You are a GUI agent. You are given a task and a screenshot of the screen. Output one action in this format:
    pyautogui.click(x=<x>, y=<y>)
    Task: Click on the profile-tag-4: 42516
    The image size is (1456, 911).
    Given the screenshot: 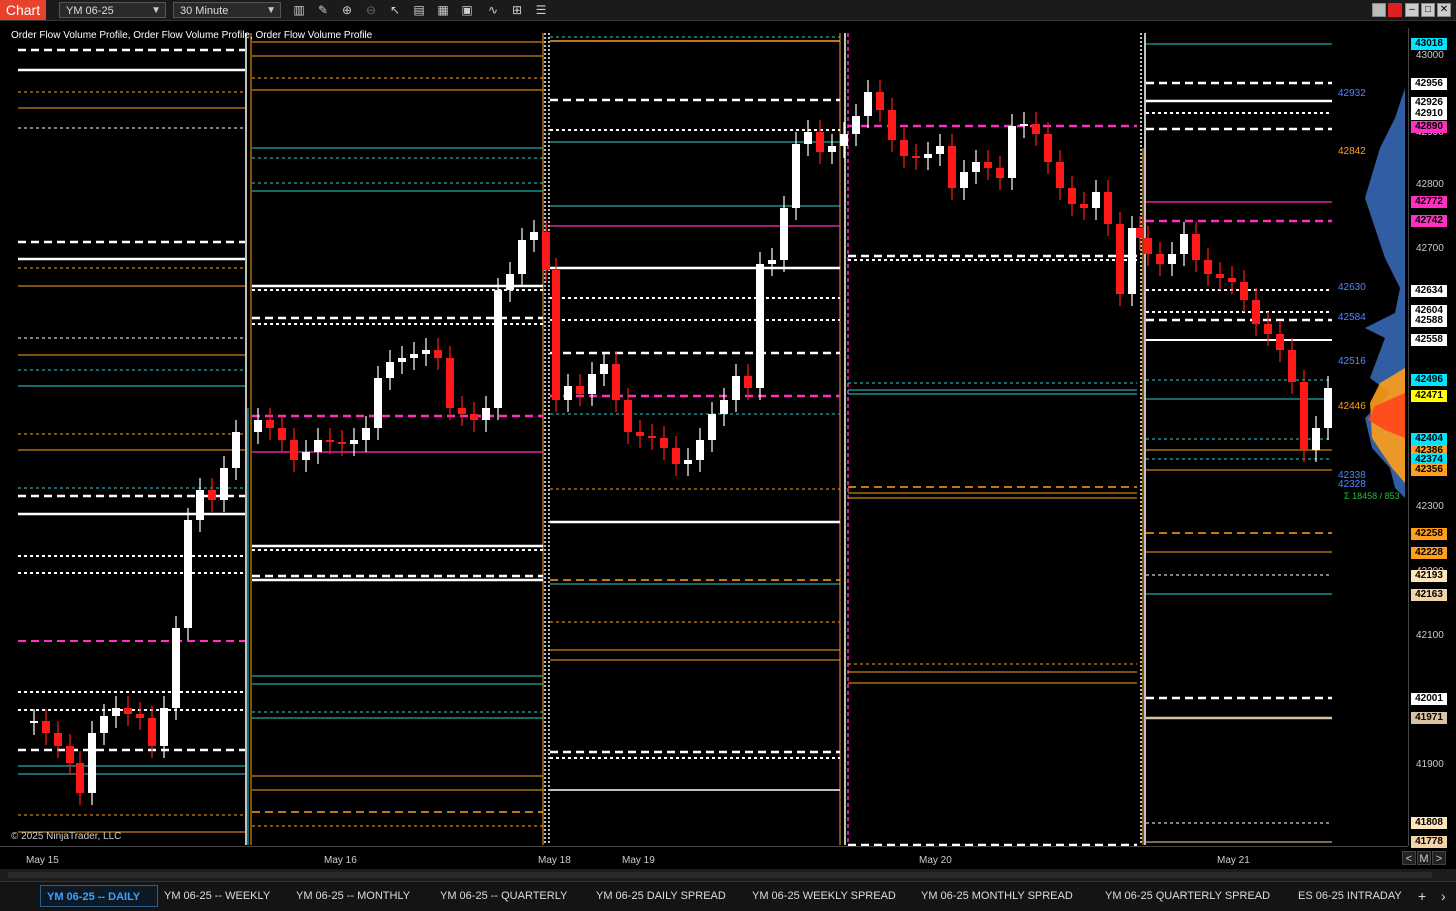 What is the action you would take?
    pyautogui.click(x=1352, y=361)
    